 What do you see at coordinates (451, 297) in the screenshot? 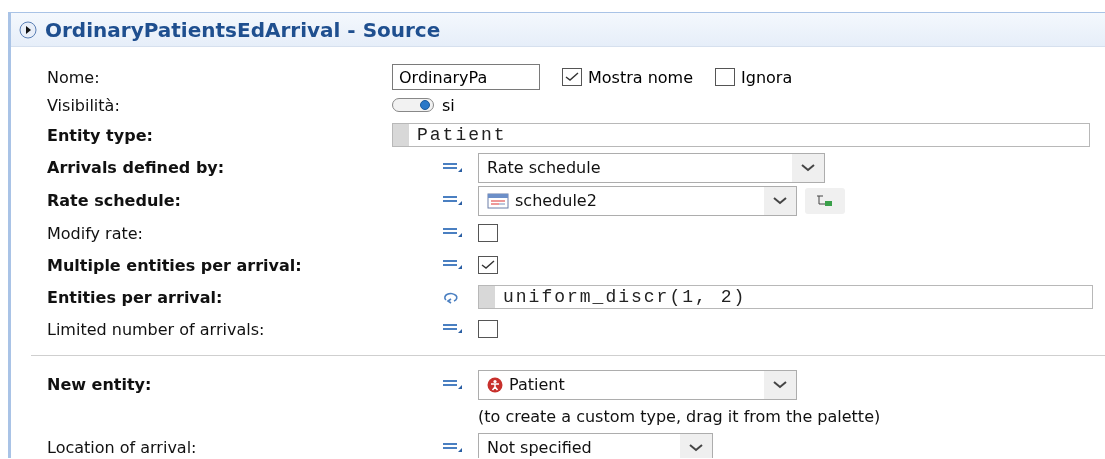
I see `loop-icon` at bounding box center [451, 297].